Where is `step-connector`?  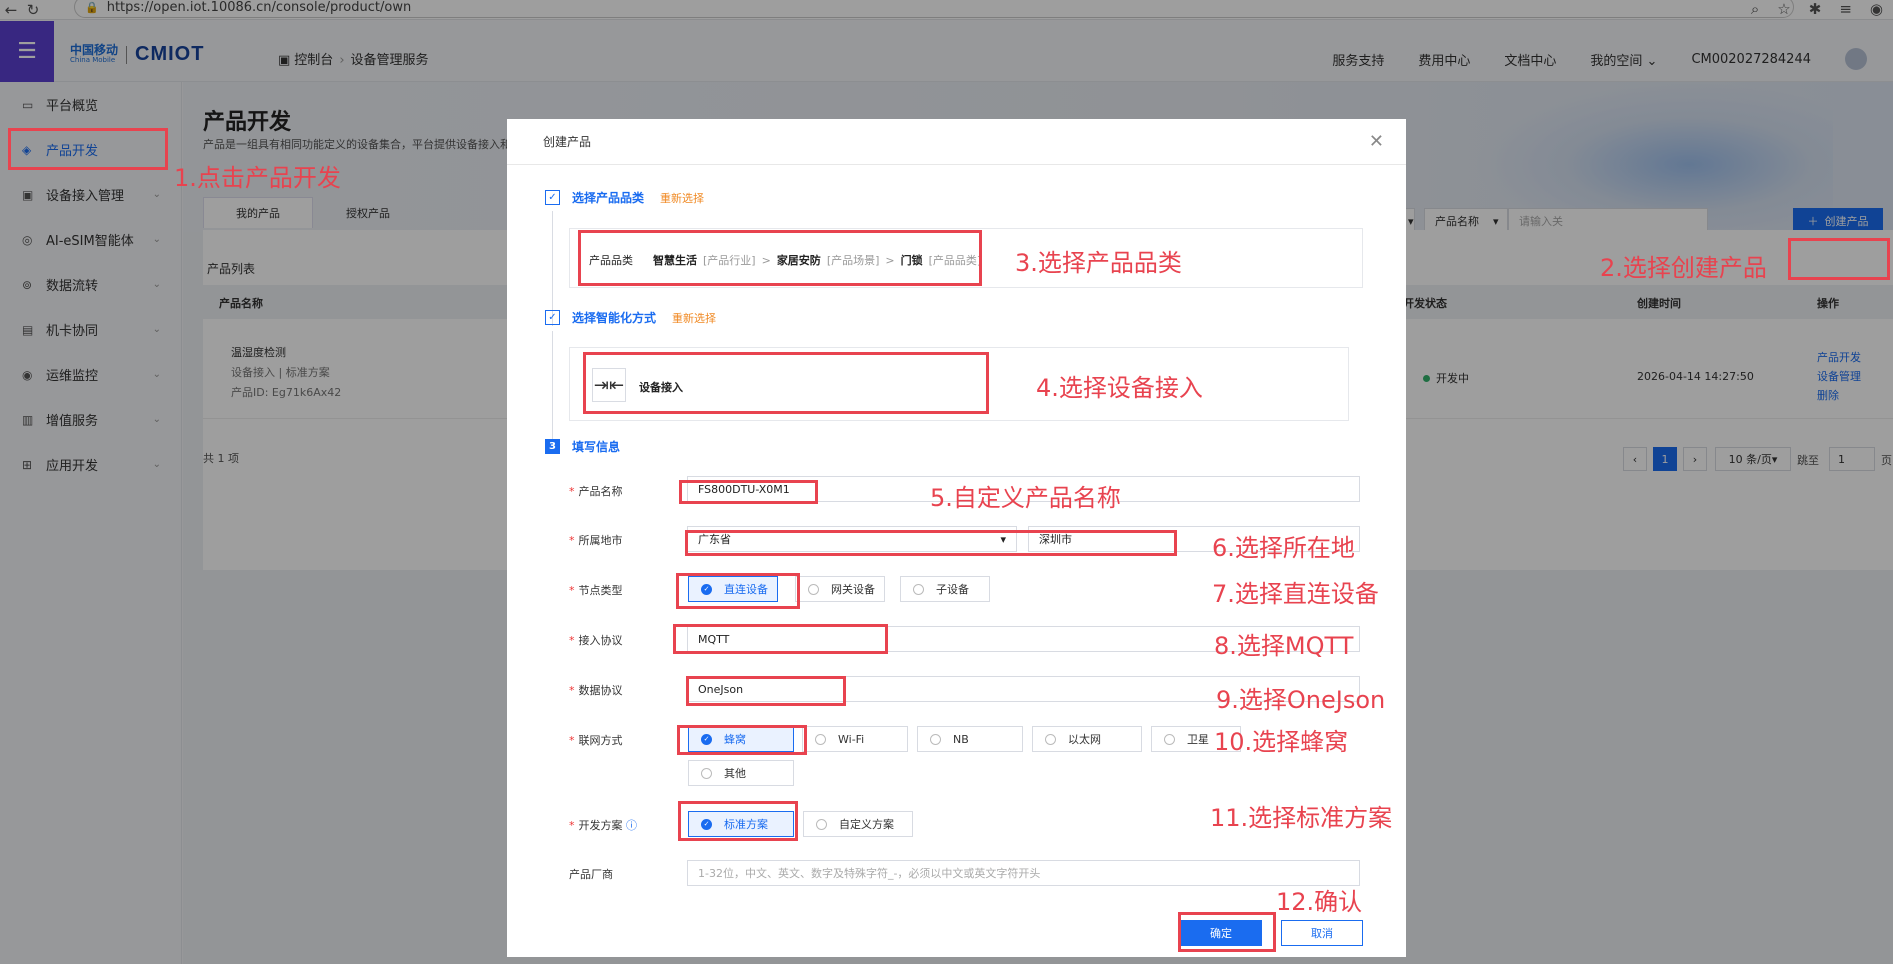 step-connector is located at coordinates (552, 389).